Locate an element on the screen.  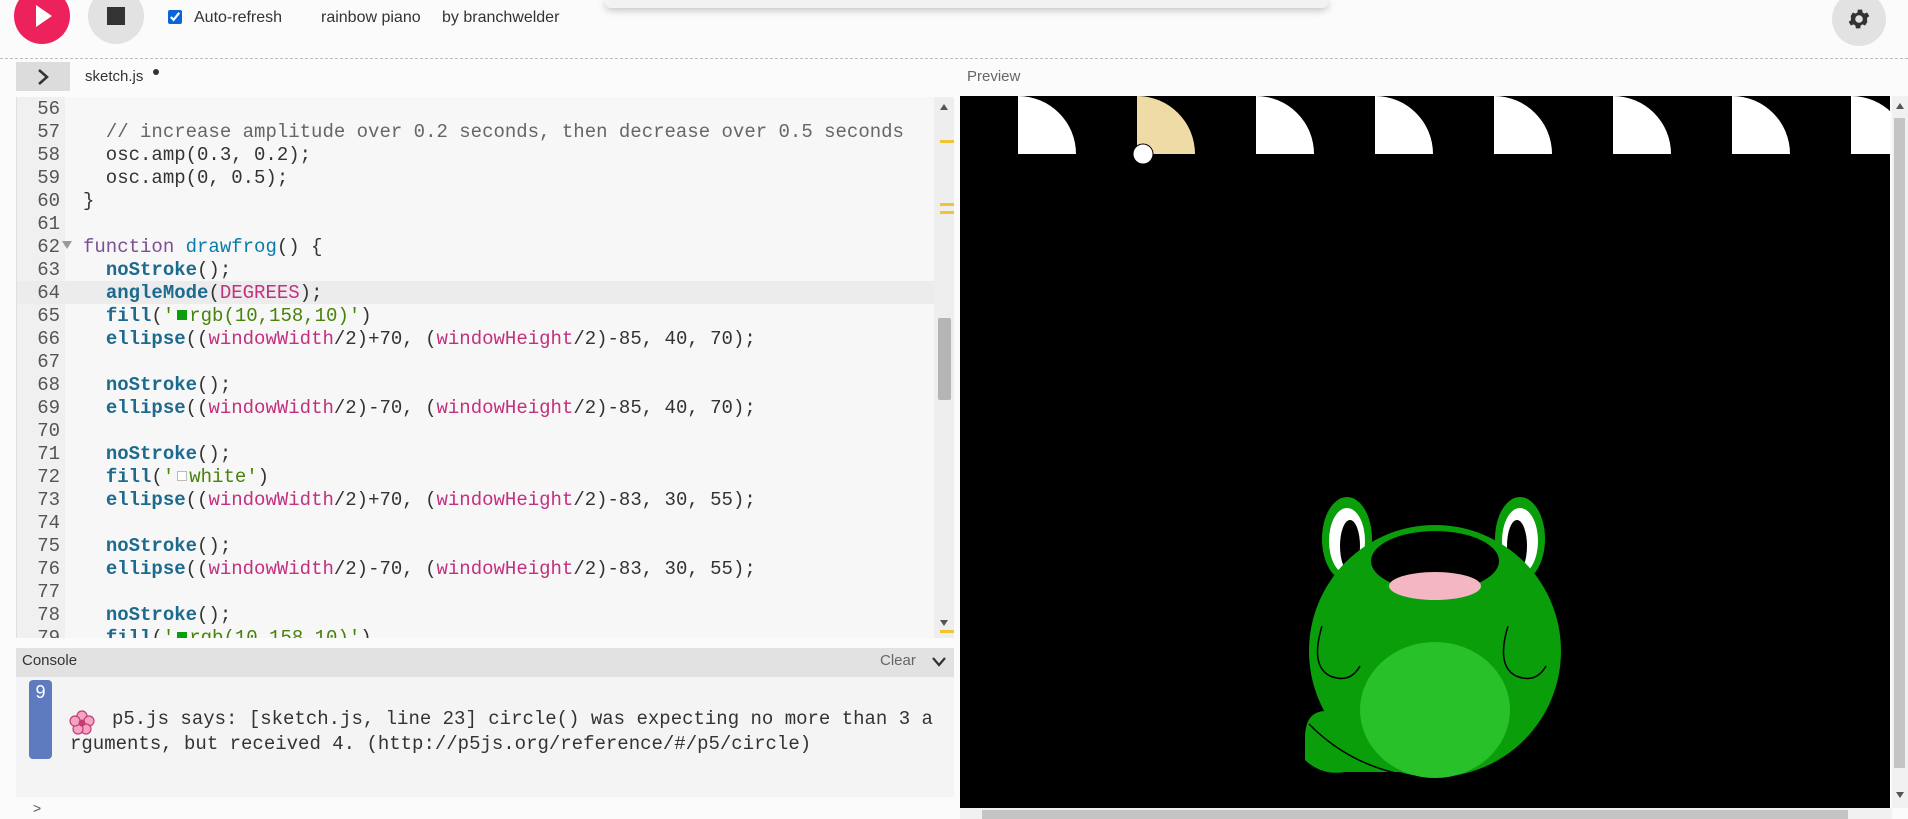
line-number: 77 is located at coordinates (48, 592).